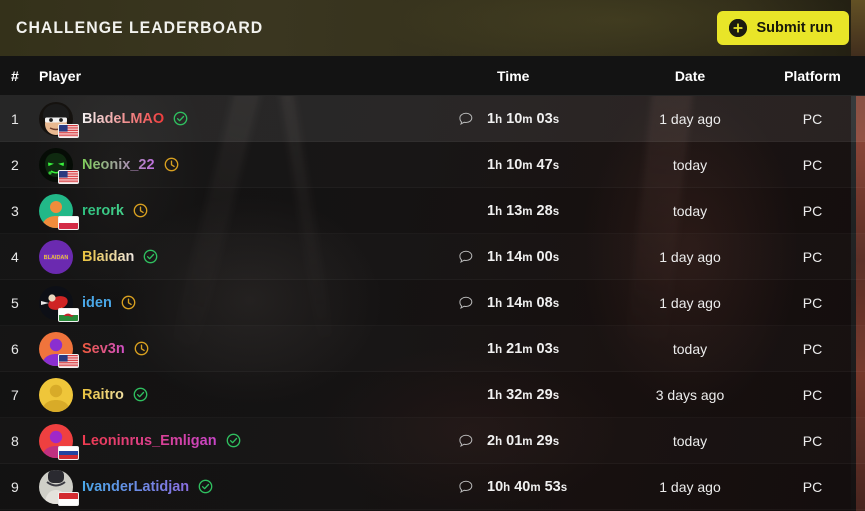 The width and height of the screenshot is (865, 511). What do you see at coordinates (97, 303) in the screenshot?
I see `player-name: iden` at bounding box center [97, 303].